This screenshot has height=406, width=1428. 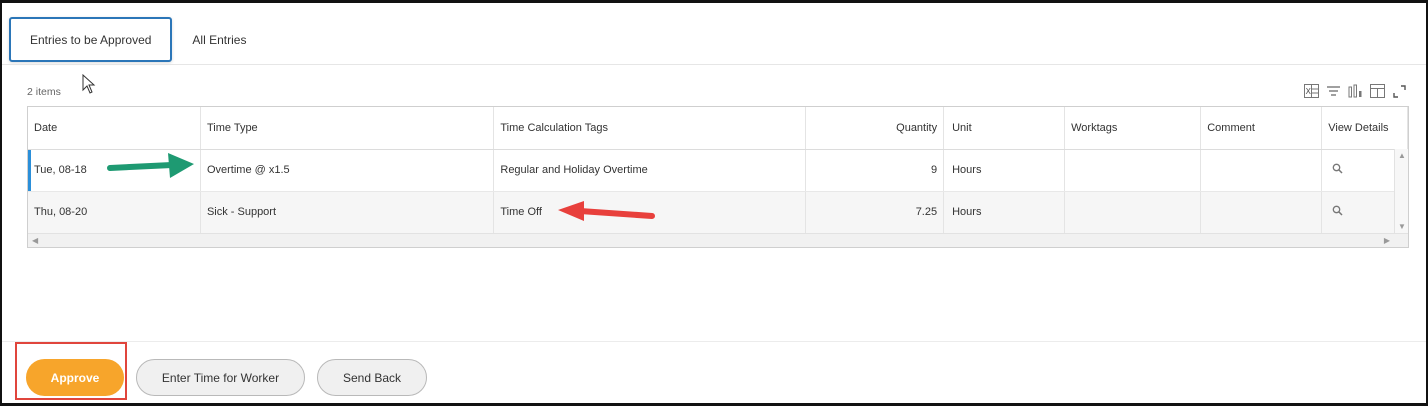 What do you see at coordinates (1402, 226) in the screenshot?
I see `scroll-down-icon: ▼` at bounding box center [1402, 226].